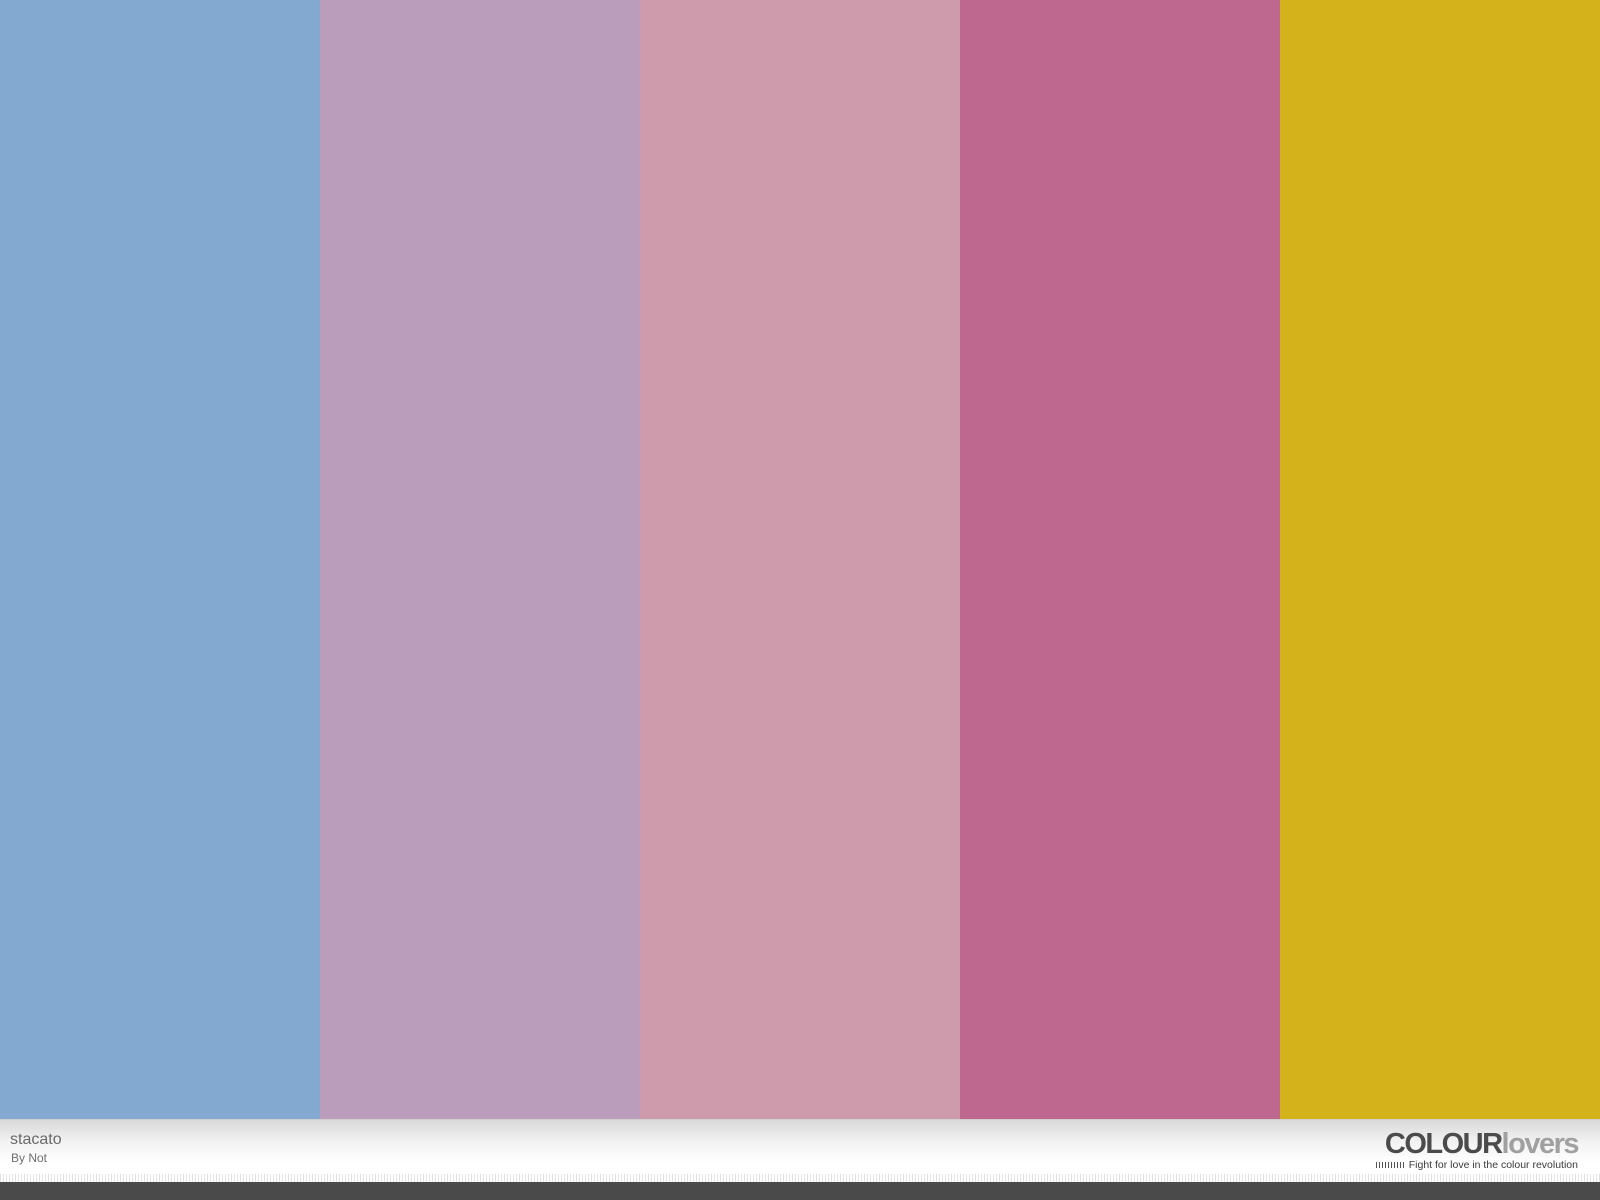 The width and height of the screenshot is (1600, 1200). Describe the element at coordinates (800, 1150) in the screenshot. I see `footer-bar` at that location.